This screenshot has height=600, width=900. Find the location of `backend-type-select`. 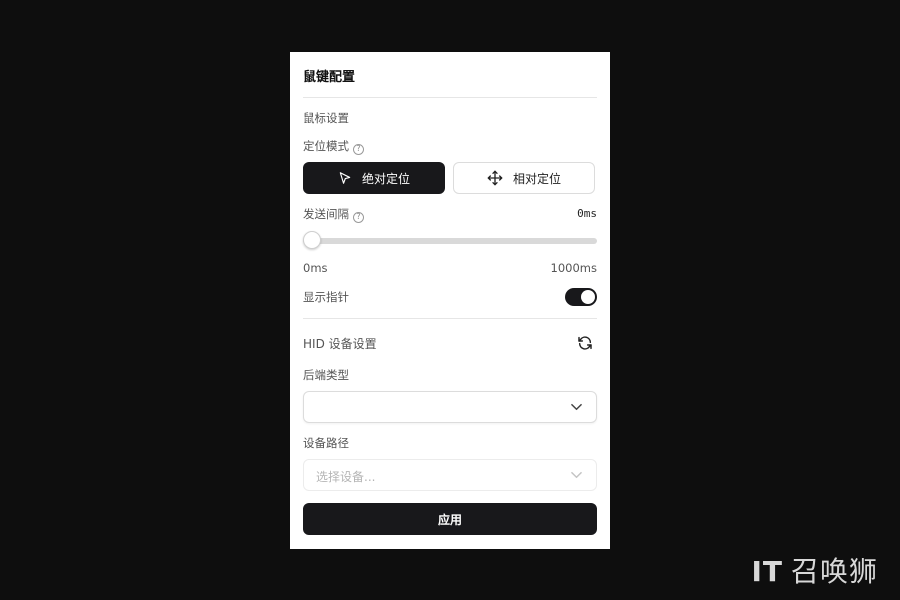

backend-type-select is located at coordinates (450, 407).